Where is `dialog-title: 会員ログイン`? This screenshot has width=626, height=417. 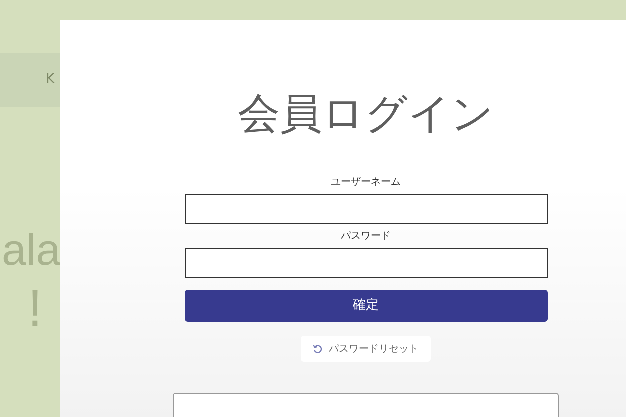
dialog-title: 会員ログイン is located at coordinates (366, 114).